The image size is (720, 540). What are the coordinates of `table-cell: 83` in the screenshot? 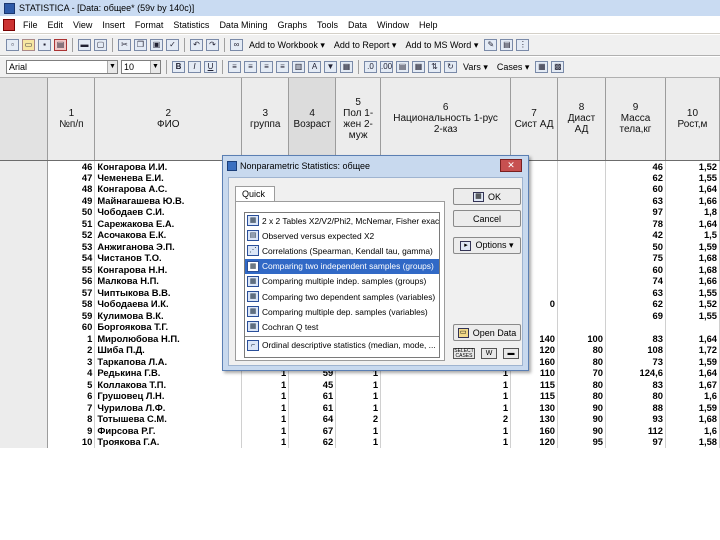 It's located at (635, 338).